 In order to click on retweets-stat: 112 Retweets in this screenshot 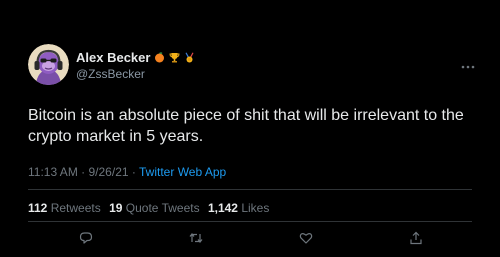, I will do `click(66, 208)`.